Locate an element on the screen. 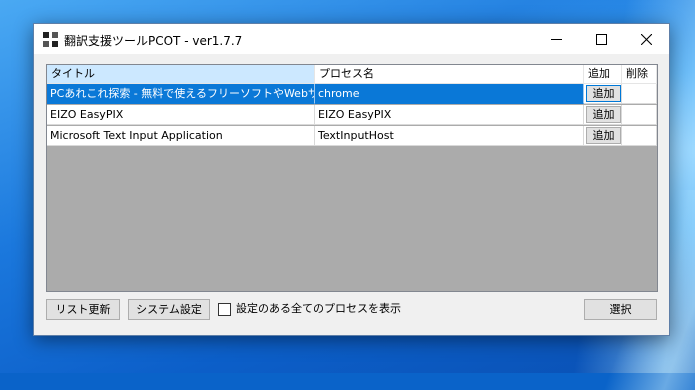 This screenshot has height=390, width=695. column-header-delete: 削除 is located at coordinates (639, 74).